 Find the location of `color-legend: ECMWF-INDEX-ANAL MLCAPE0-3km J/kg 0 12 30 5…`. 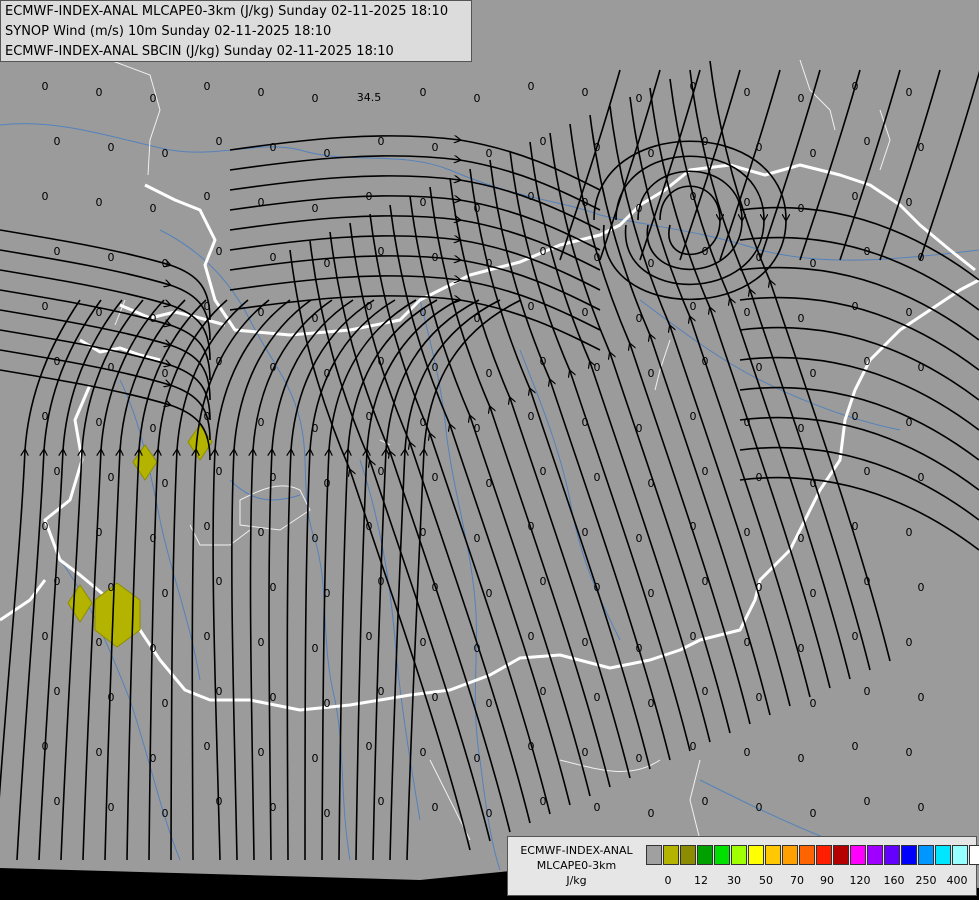

color-legend: ECMWF-INDEX-ANAL MLCAPE0-3km J/kg 0 12 30 5… is located at coordinates (743, 866).